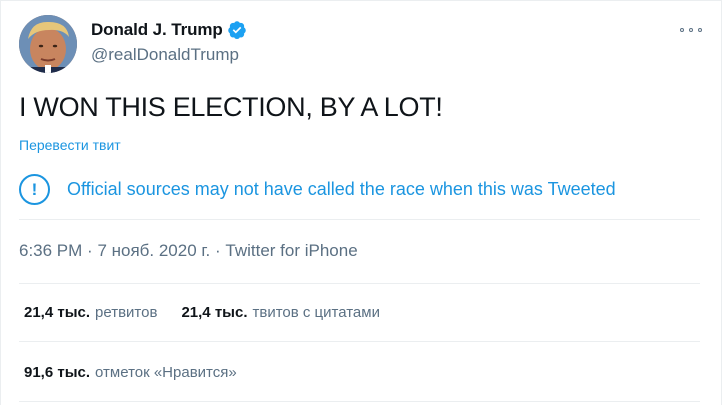 The image size is (724, 405). Describe the element at coordinates (126, 312) in the screenshot. I see `retweets-label: ретвитов` at that location.